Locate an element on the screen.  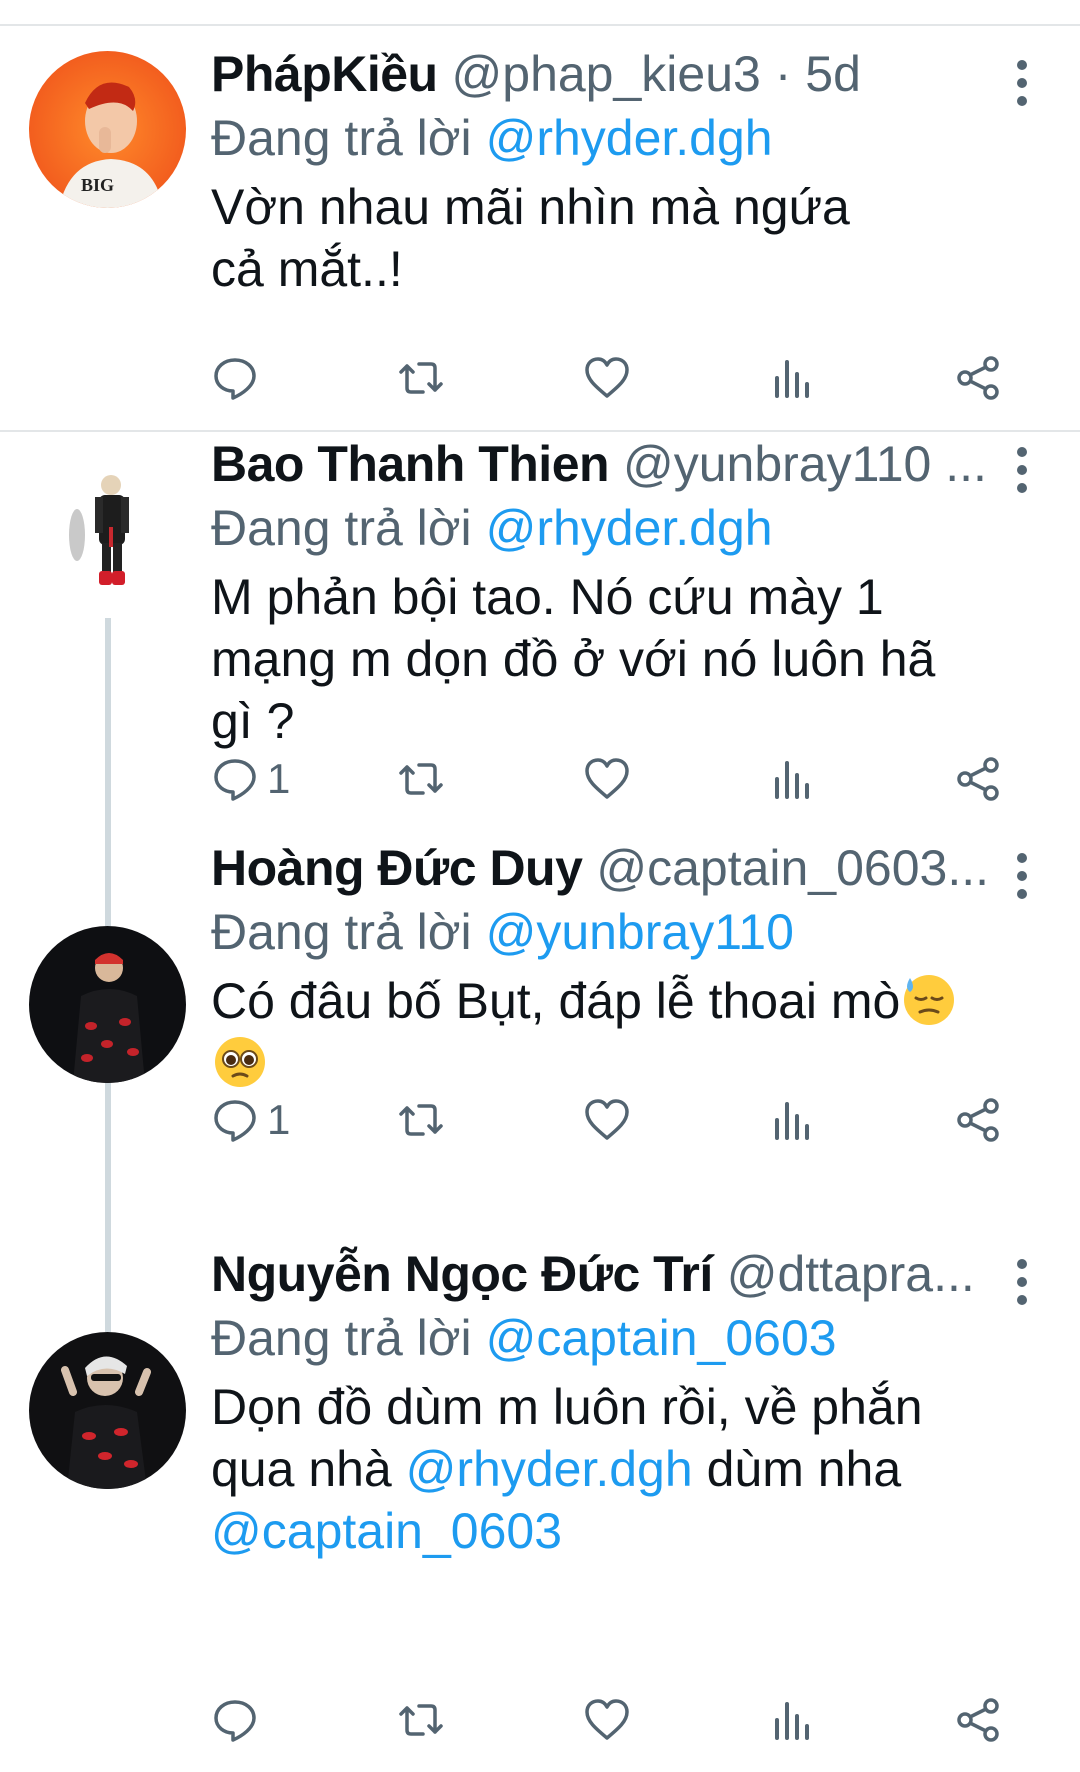
replying-to: Đang trả lời @yunbray110 is located at coordinates (610, 932).